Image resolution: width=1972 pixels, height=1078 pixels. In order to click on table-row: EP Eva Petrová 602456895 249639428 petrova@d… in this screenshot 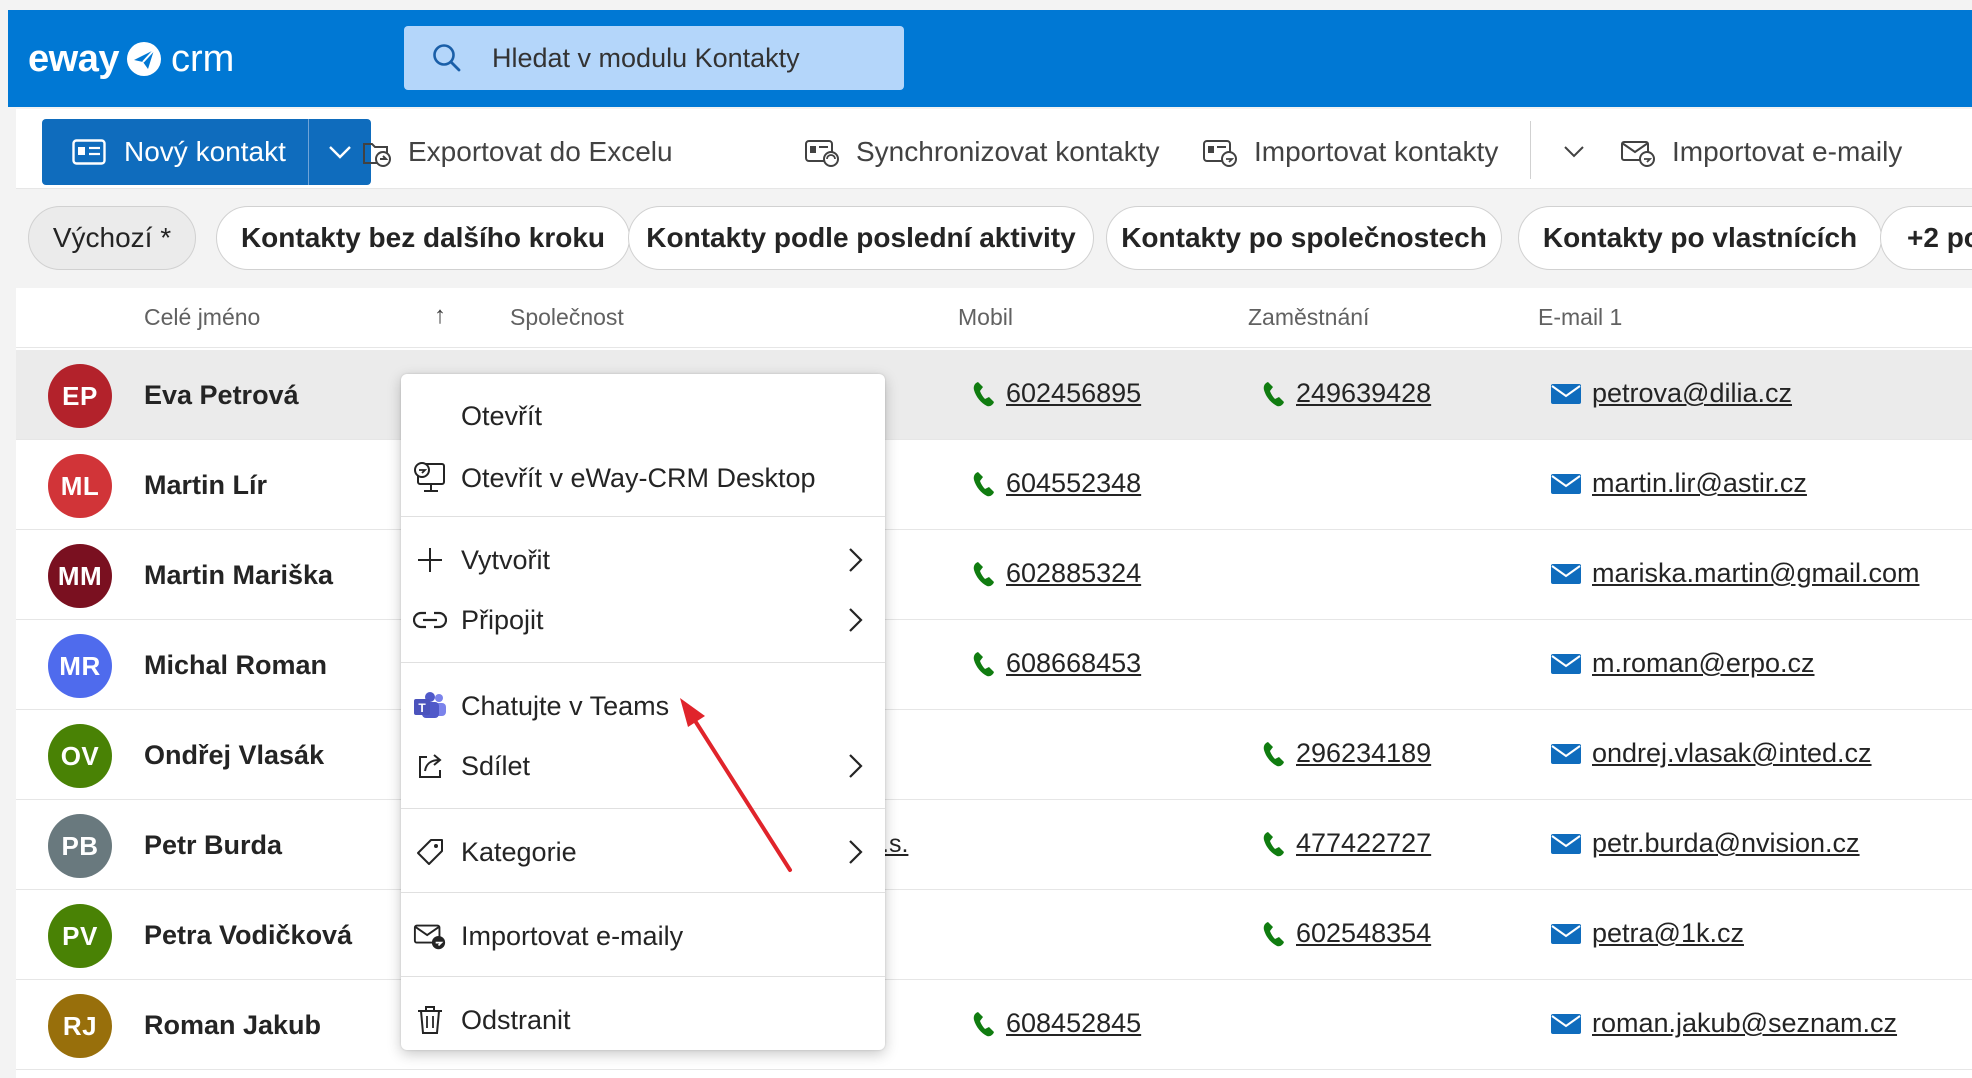, I will do `click(994, 395)`.